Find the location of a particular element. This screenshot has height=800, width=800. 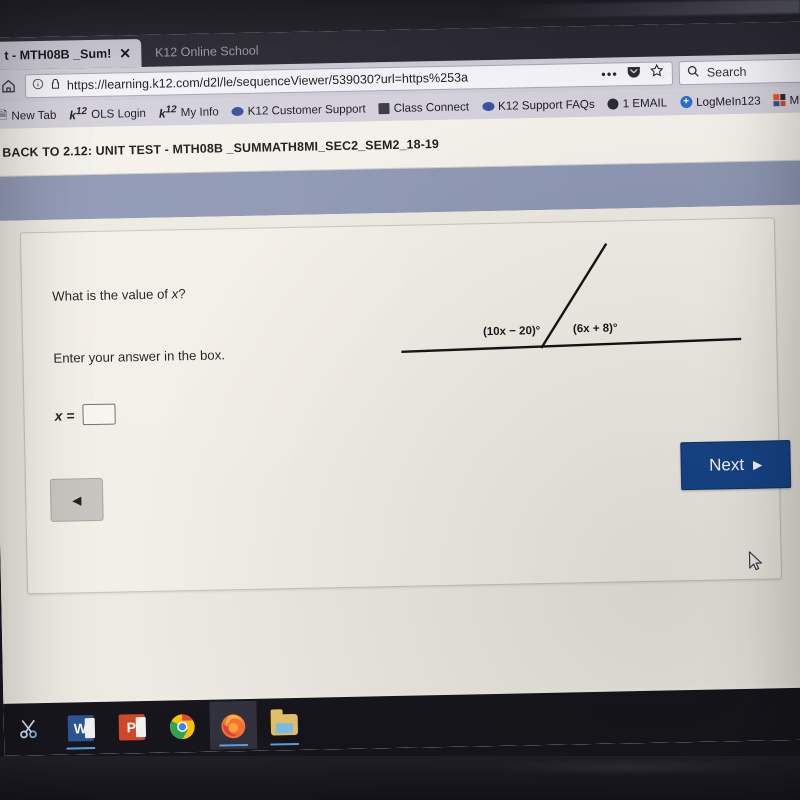

search-input: Search is located at coordinates (727, 71).